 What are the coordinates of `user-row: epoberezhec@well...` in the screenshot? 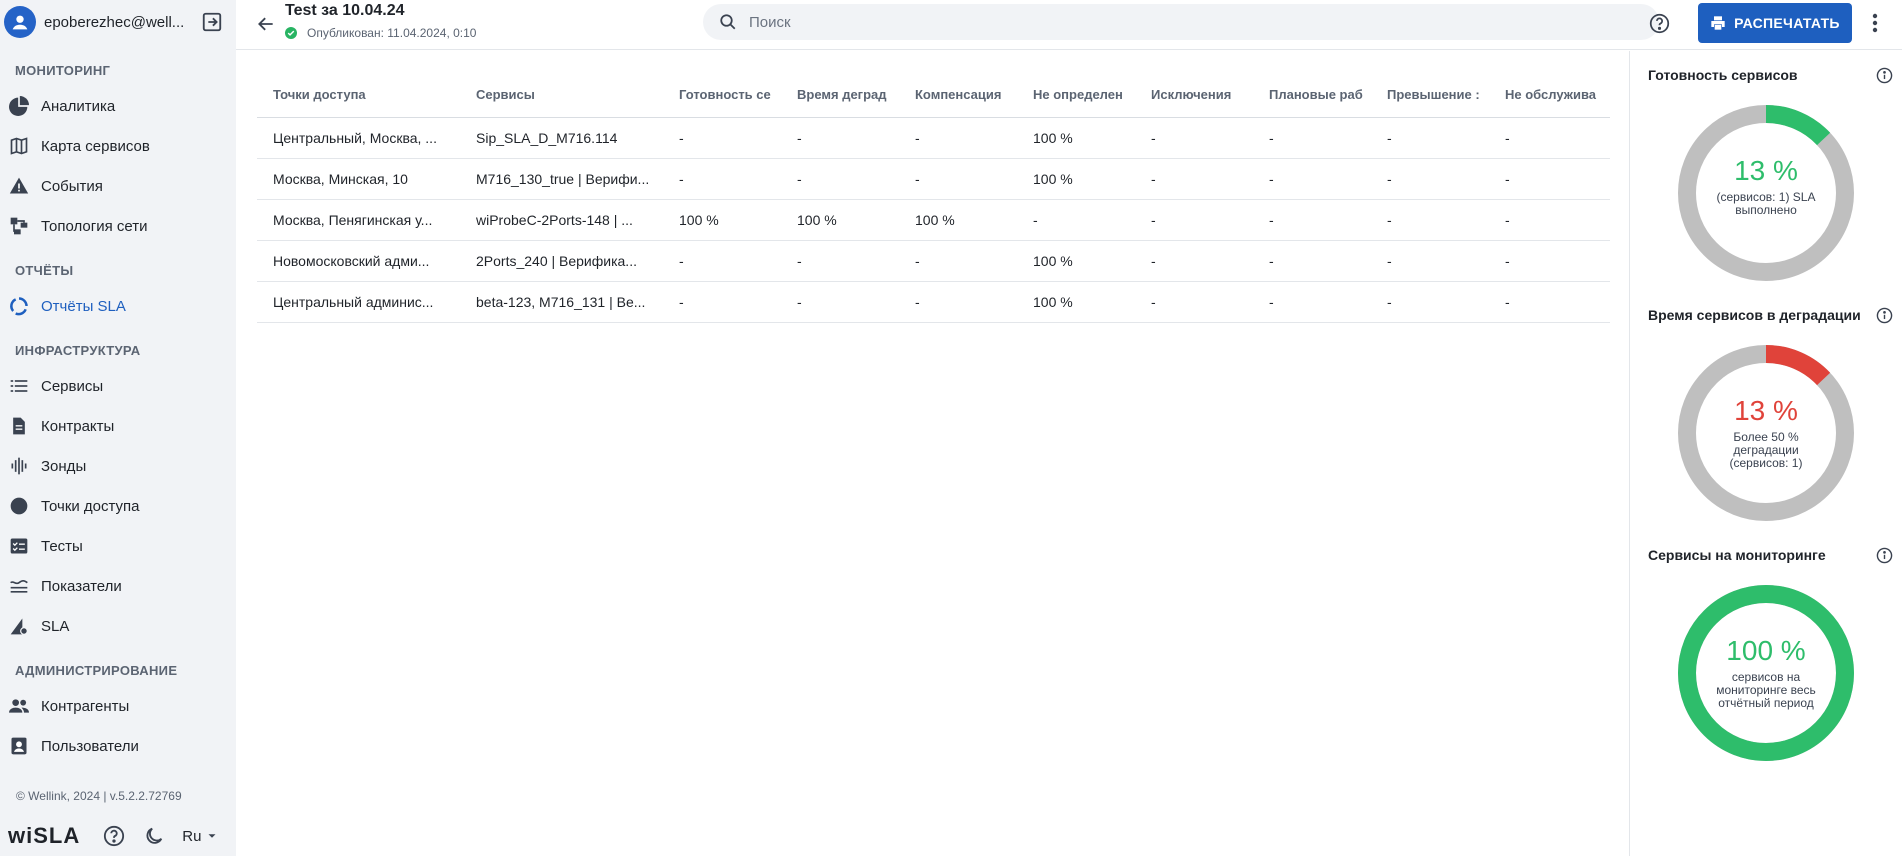 It's located at (118, 22).